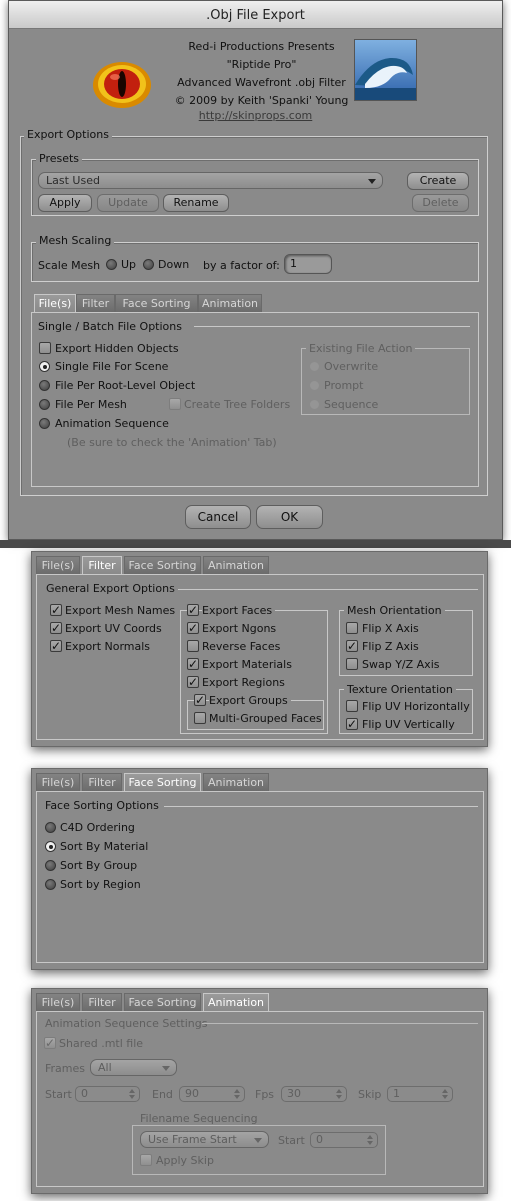 The height and width of the screenshot is (1201, 511). Describe the element at coordinates (120, 610) in the screenshot. I see `export-mesh-names-label: Export Mesh Names` at that location.